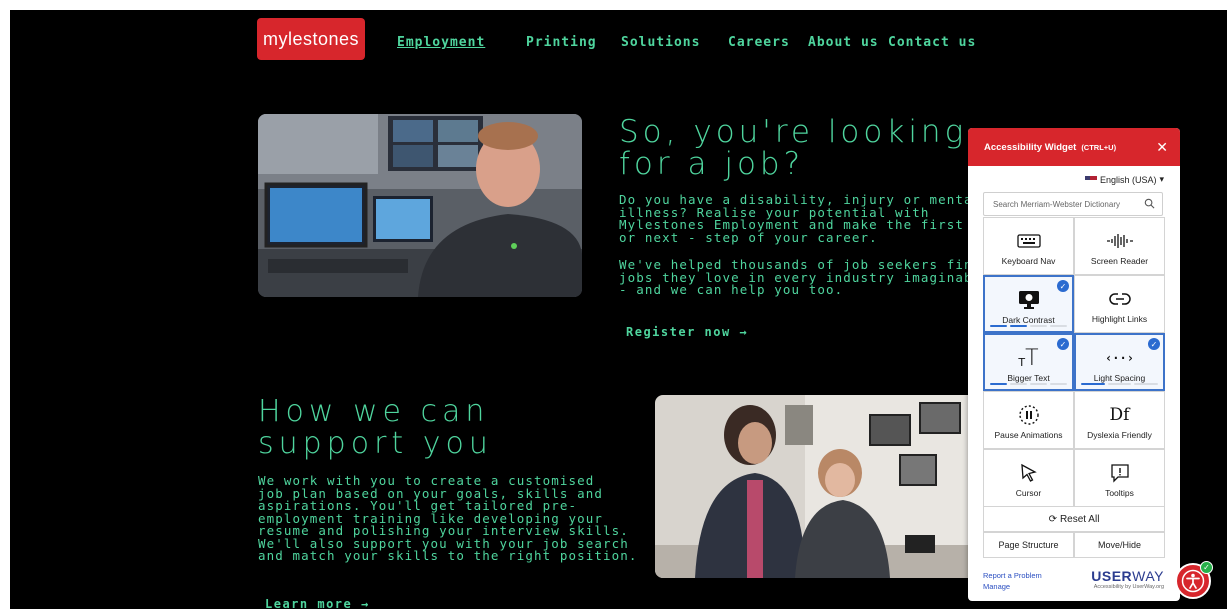 This screenshot has height=609, width=1227. I want to click on reset-all-button: ⟳ Reset All, so click(1074, 519).